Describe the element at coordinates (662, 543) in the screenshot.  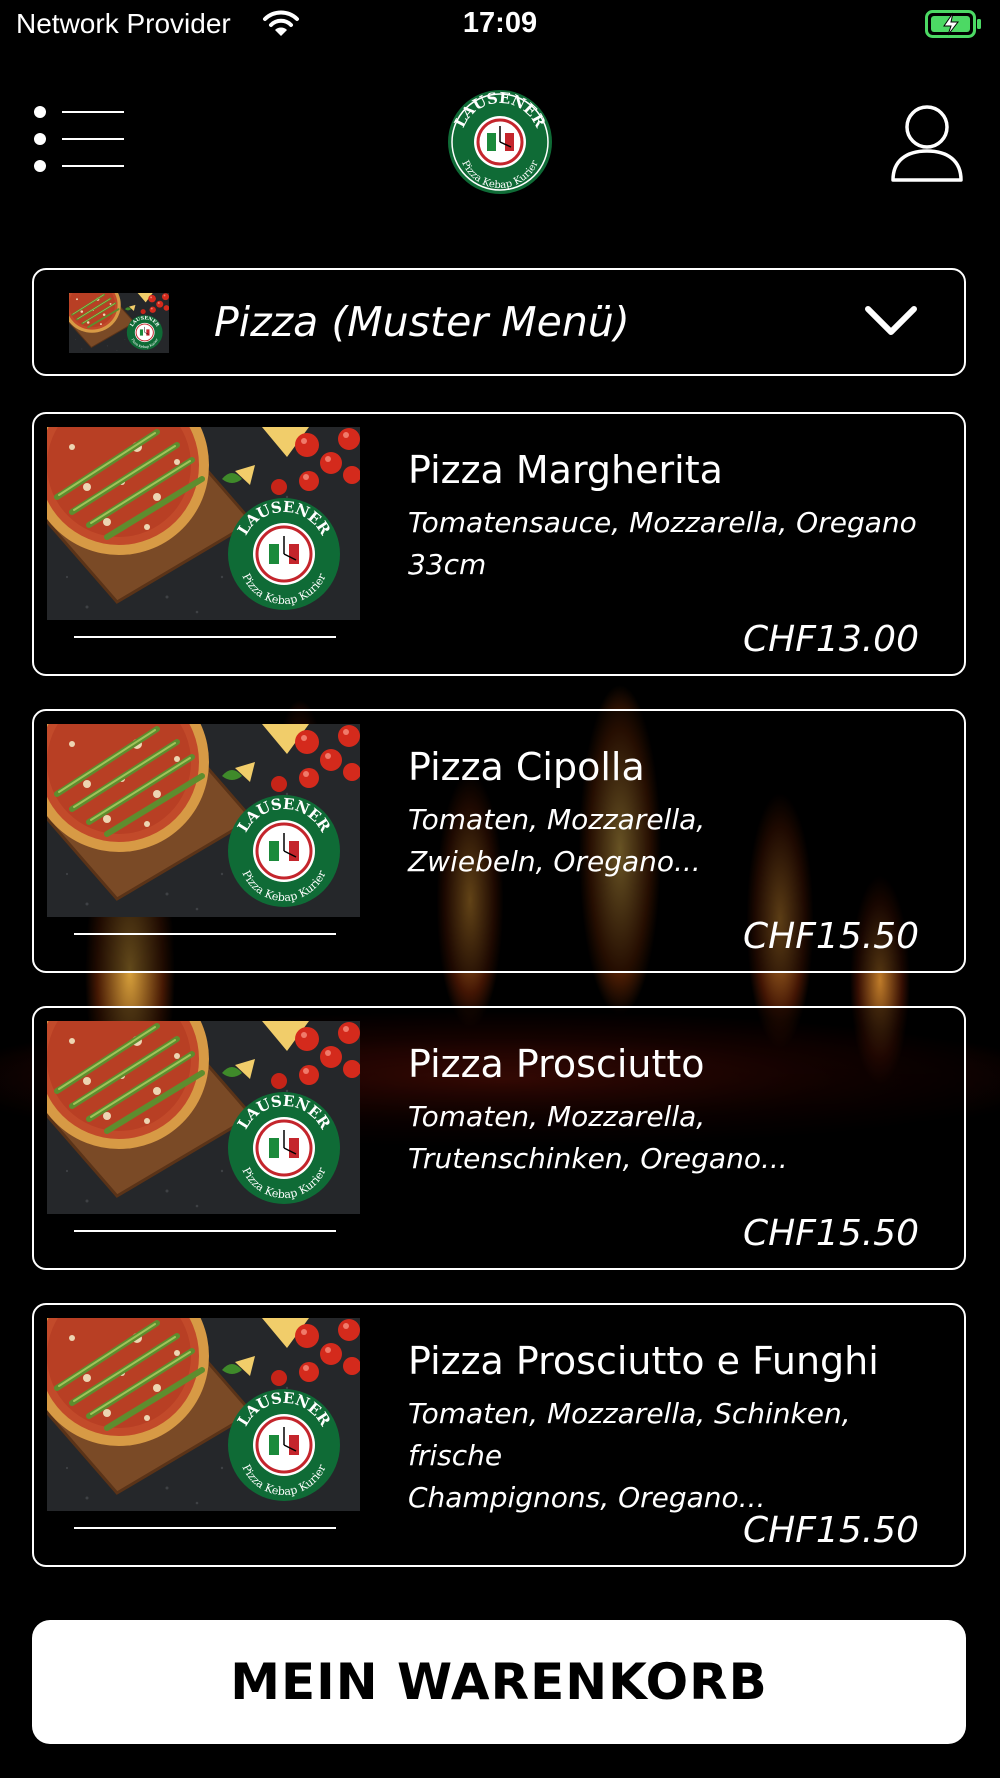
I see `product-description: Tomatensauce, Mozzarella, Oregano 33cm` at that location.